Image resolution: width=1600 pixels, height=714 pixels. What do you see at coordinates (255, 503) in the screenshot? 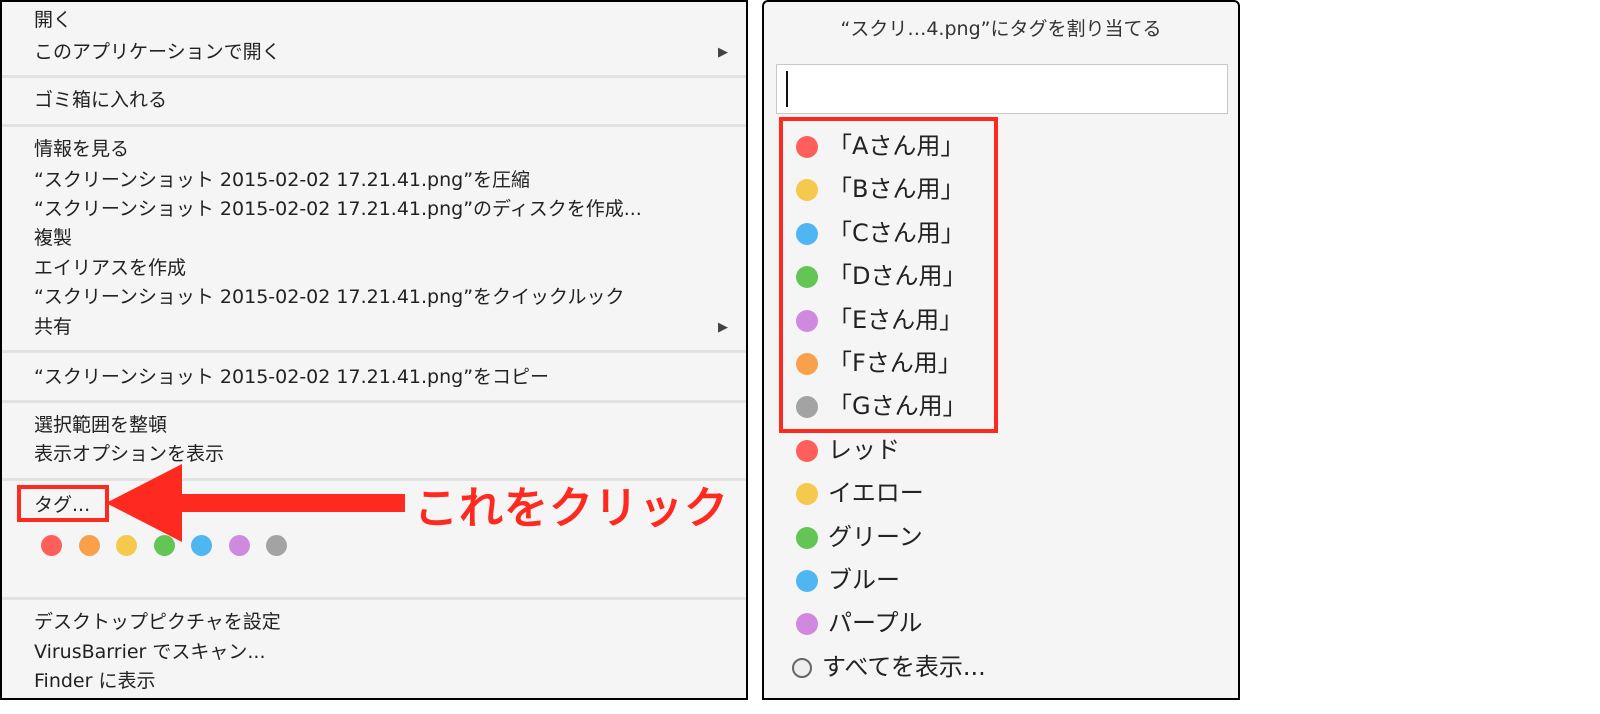
I see `annotation-arrow-icon` at bounding box center [255, 503].